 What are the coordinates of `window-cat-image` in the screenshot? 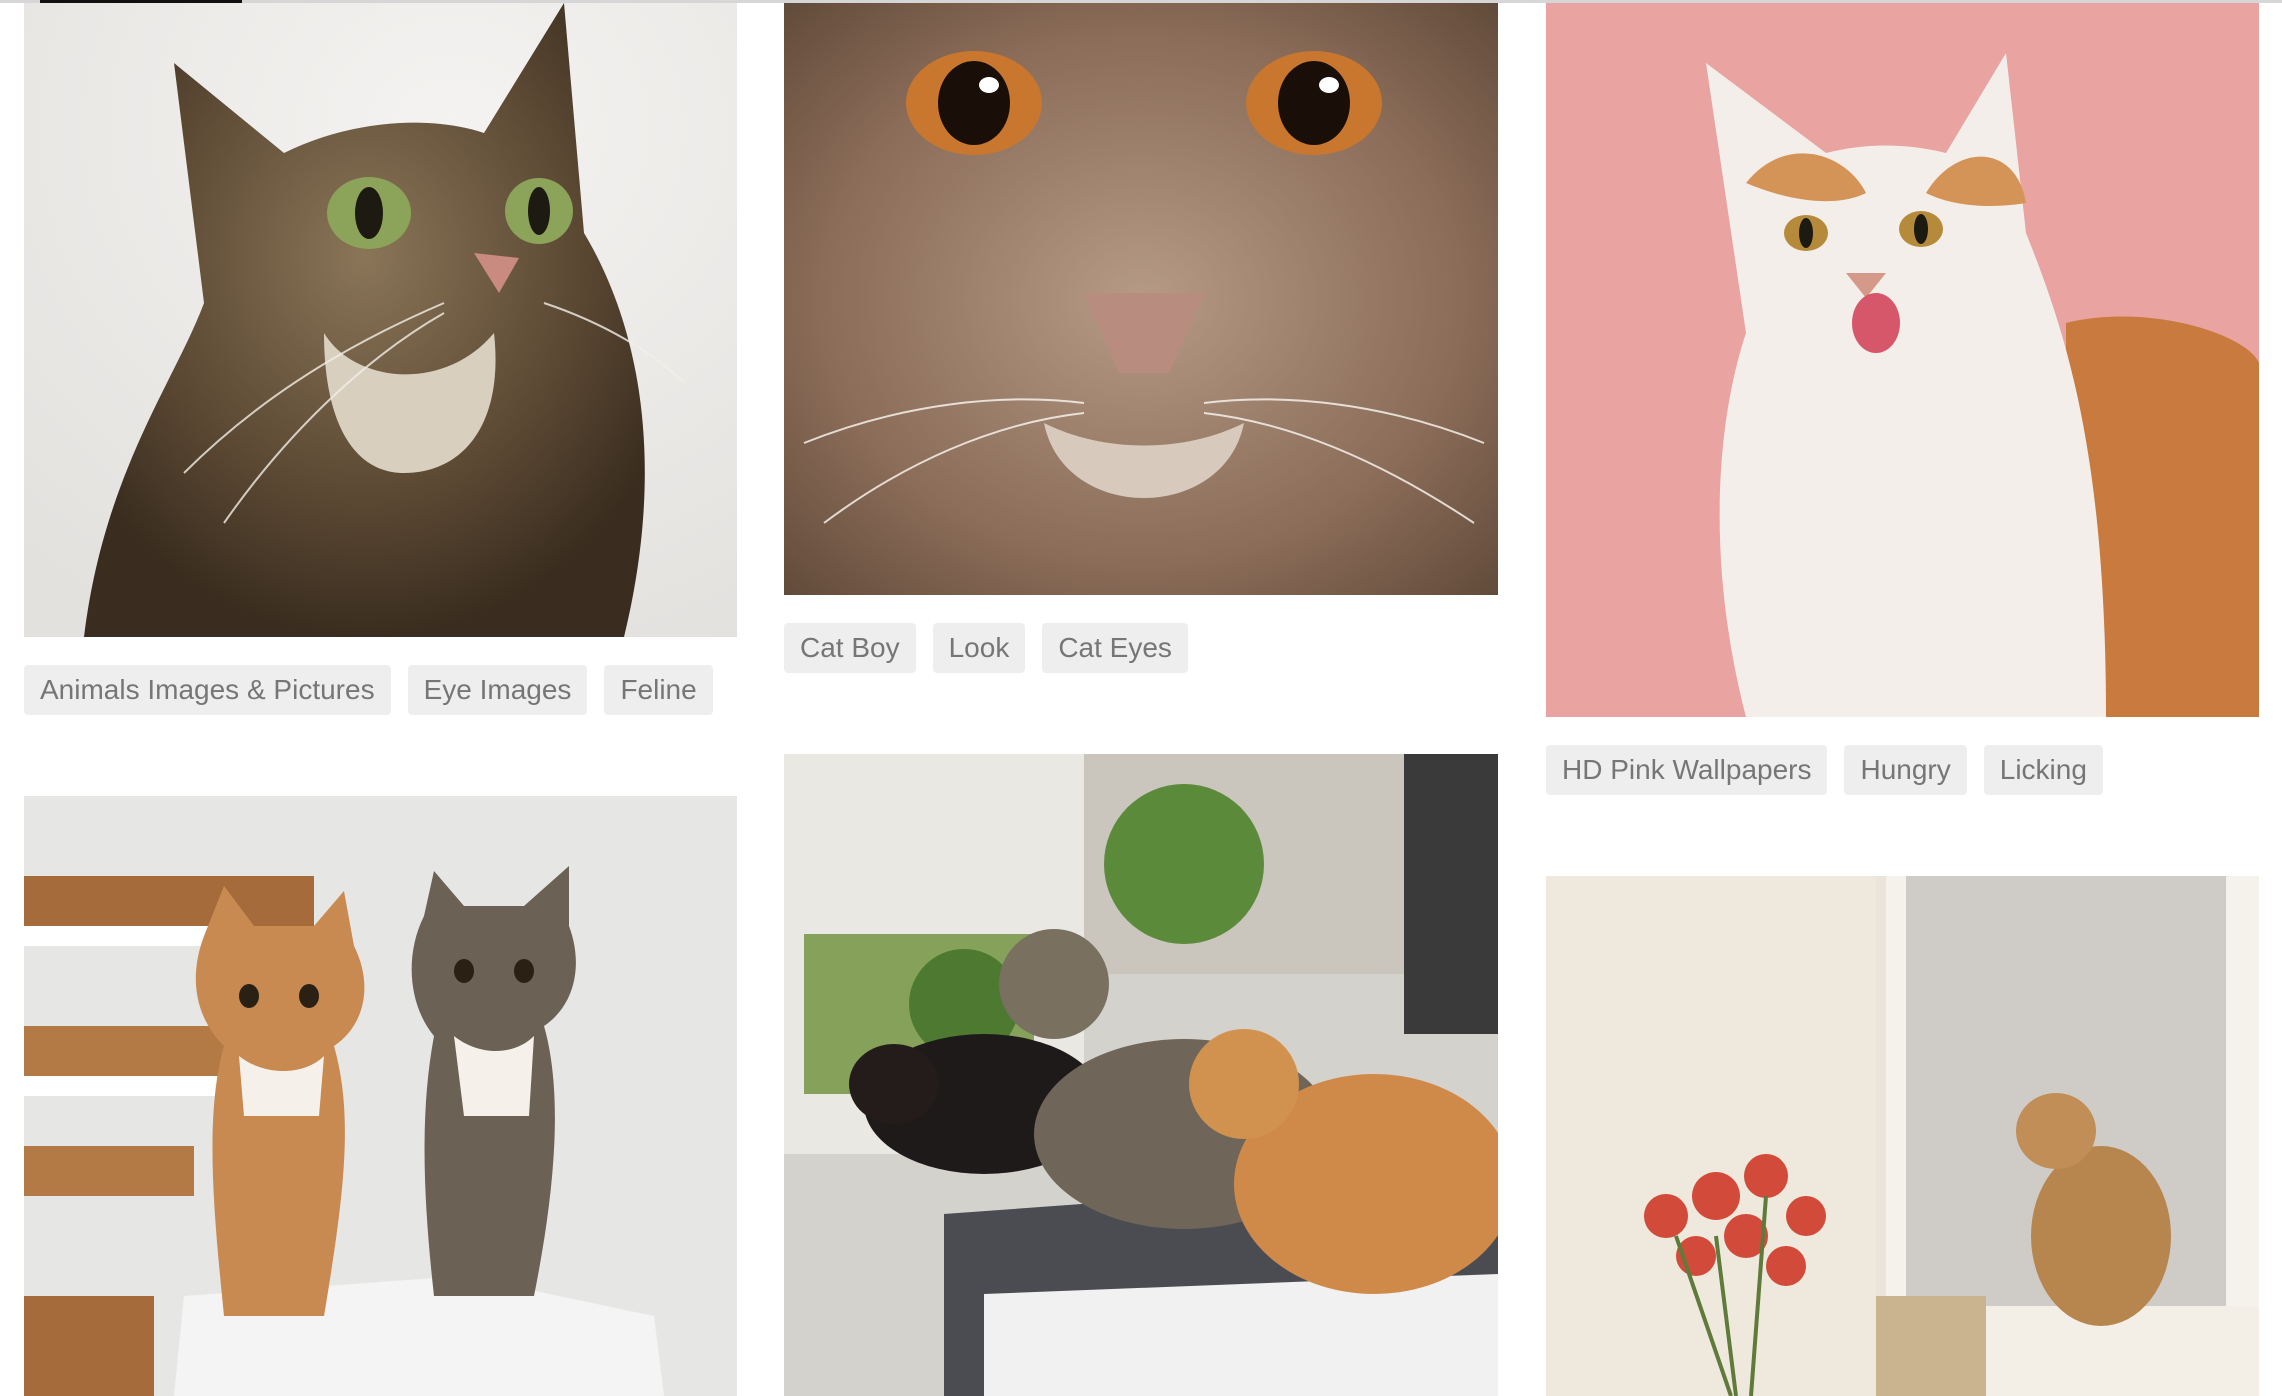 It's located at (1902, 1136).